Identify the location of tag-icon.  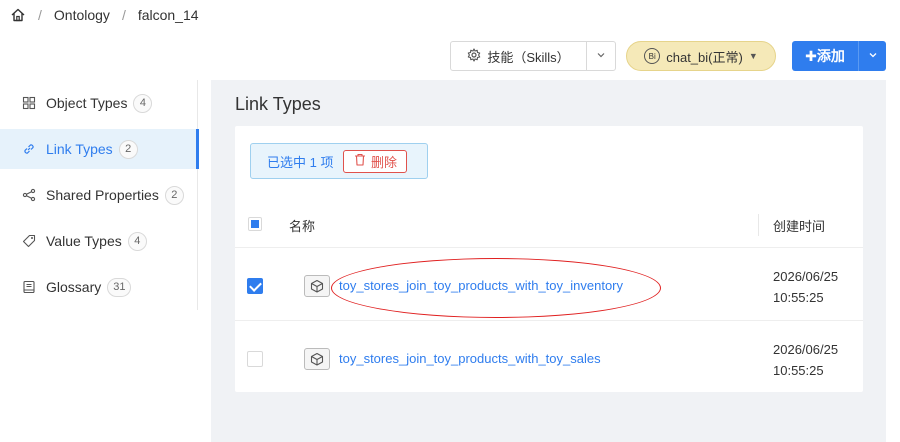
(29, 241).